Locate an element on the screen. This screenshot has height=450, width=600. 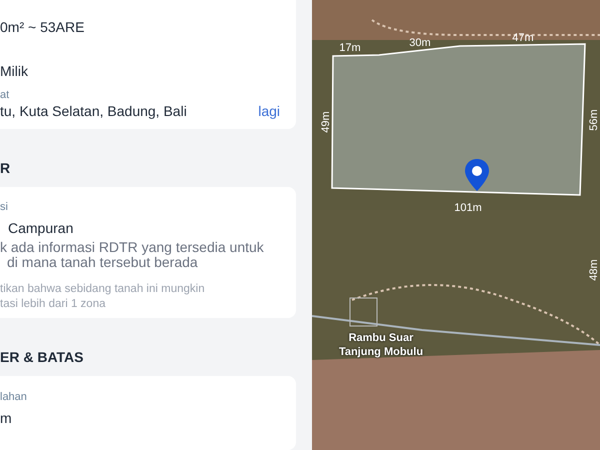
section-heading: ER & BATAS is located at coordinates (42, 357).